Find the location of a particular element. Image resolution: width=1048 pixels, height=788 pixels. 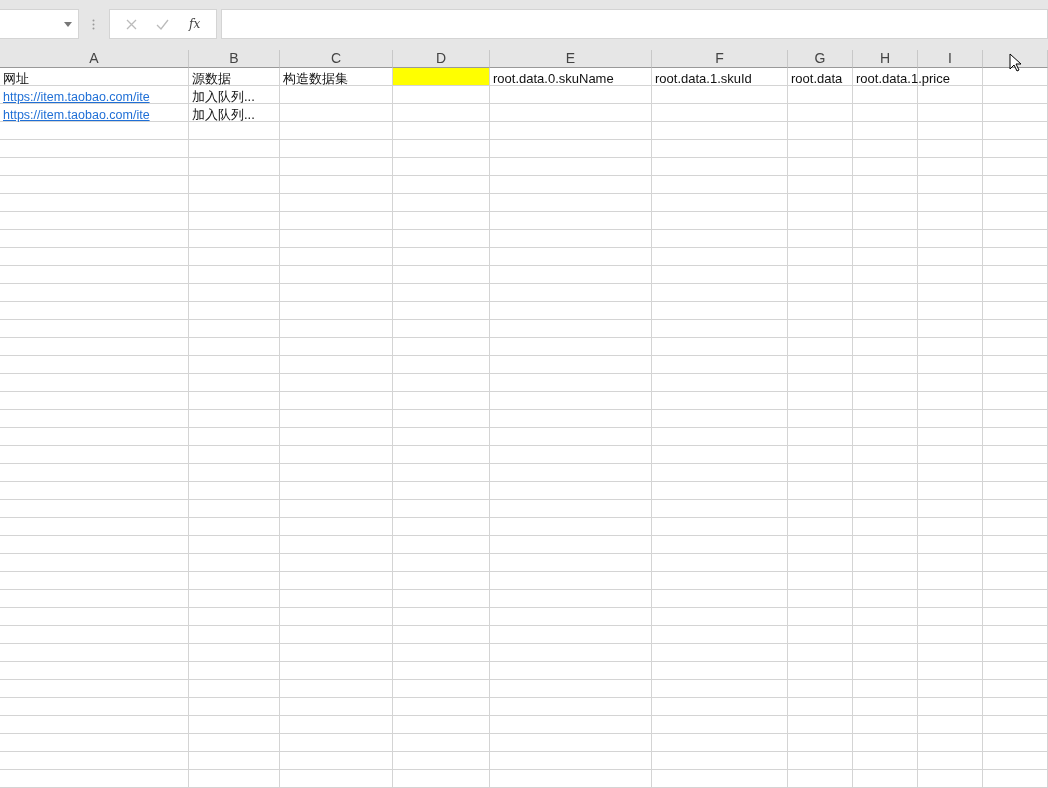

insert-function-button: fx is located at coordinates (195, 24).